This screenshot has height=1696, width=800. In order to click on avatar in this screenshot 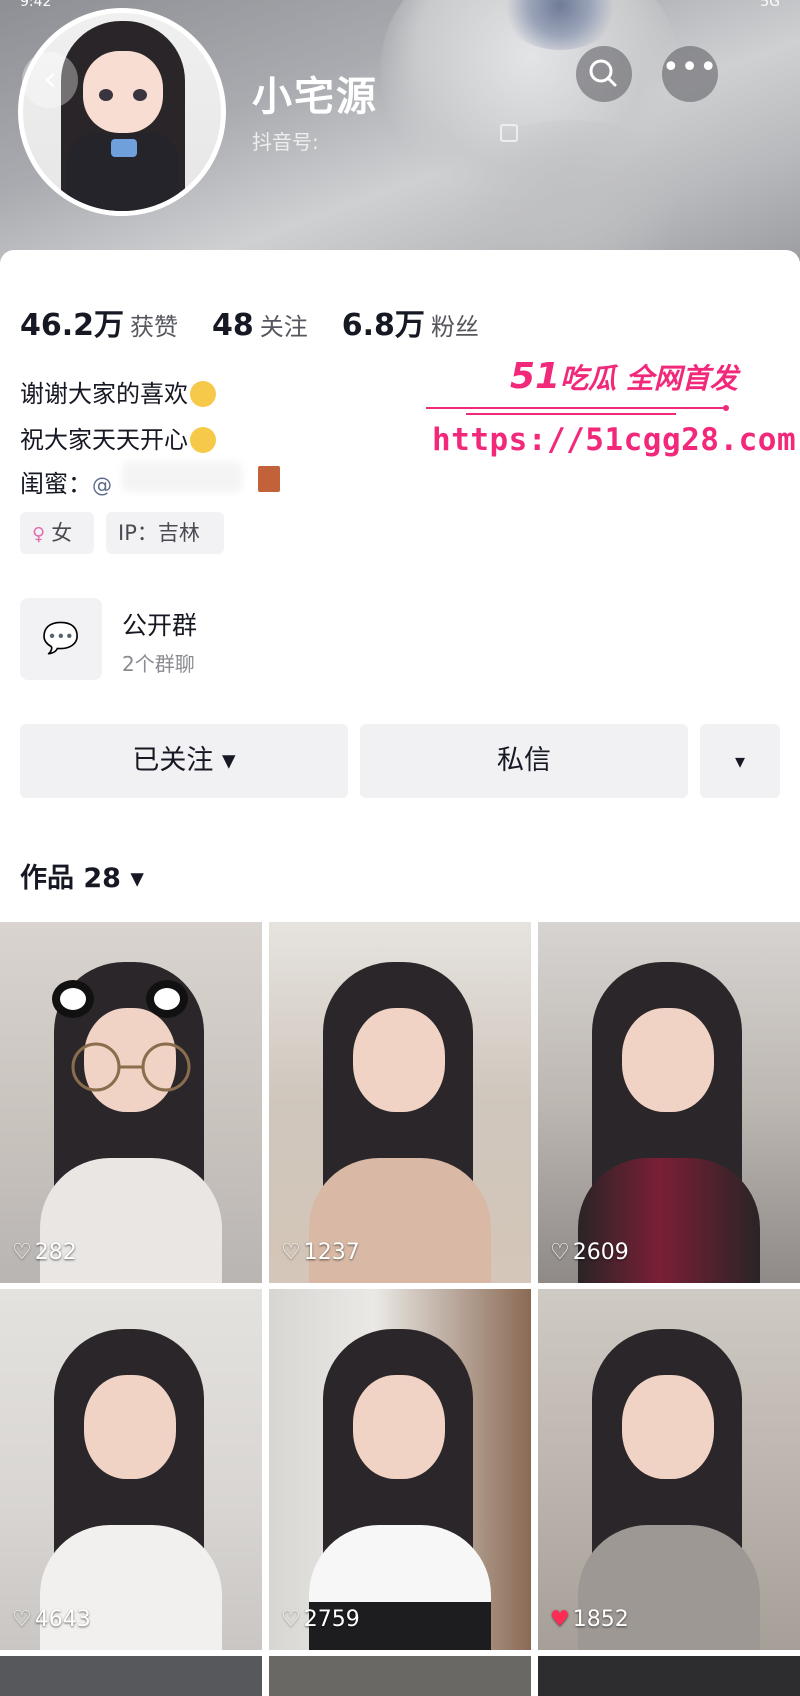, I will do `click(122, 112)`.